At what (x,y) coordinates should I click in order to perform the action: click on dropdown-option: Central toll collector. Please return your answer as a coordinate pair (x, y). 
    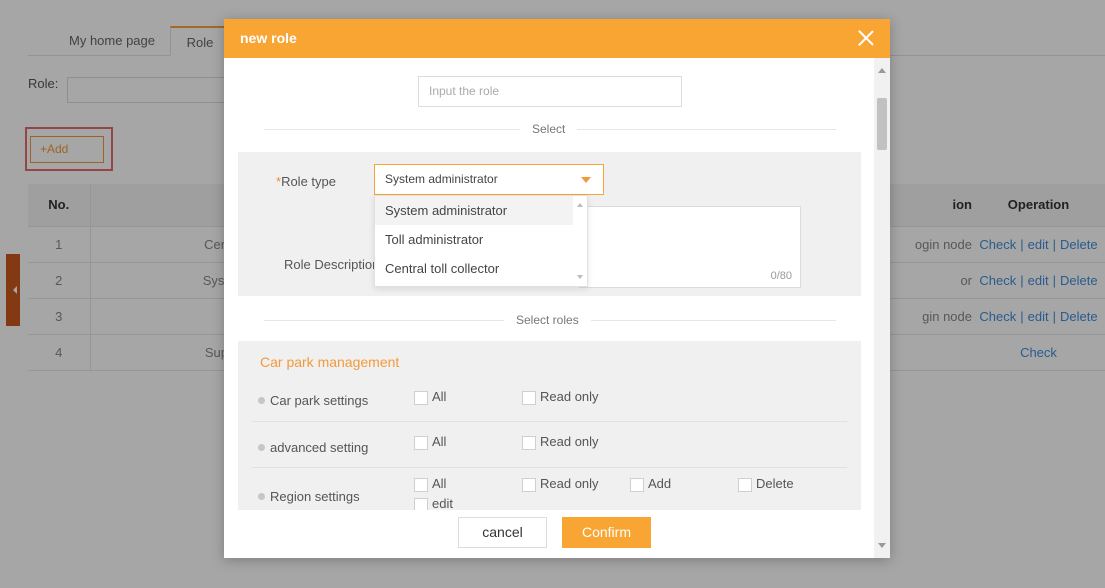
    Looking at the image, I should click on (481, 268).